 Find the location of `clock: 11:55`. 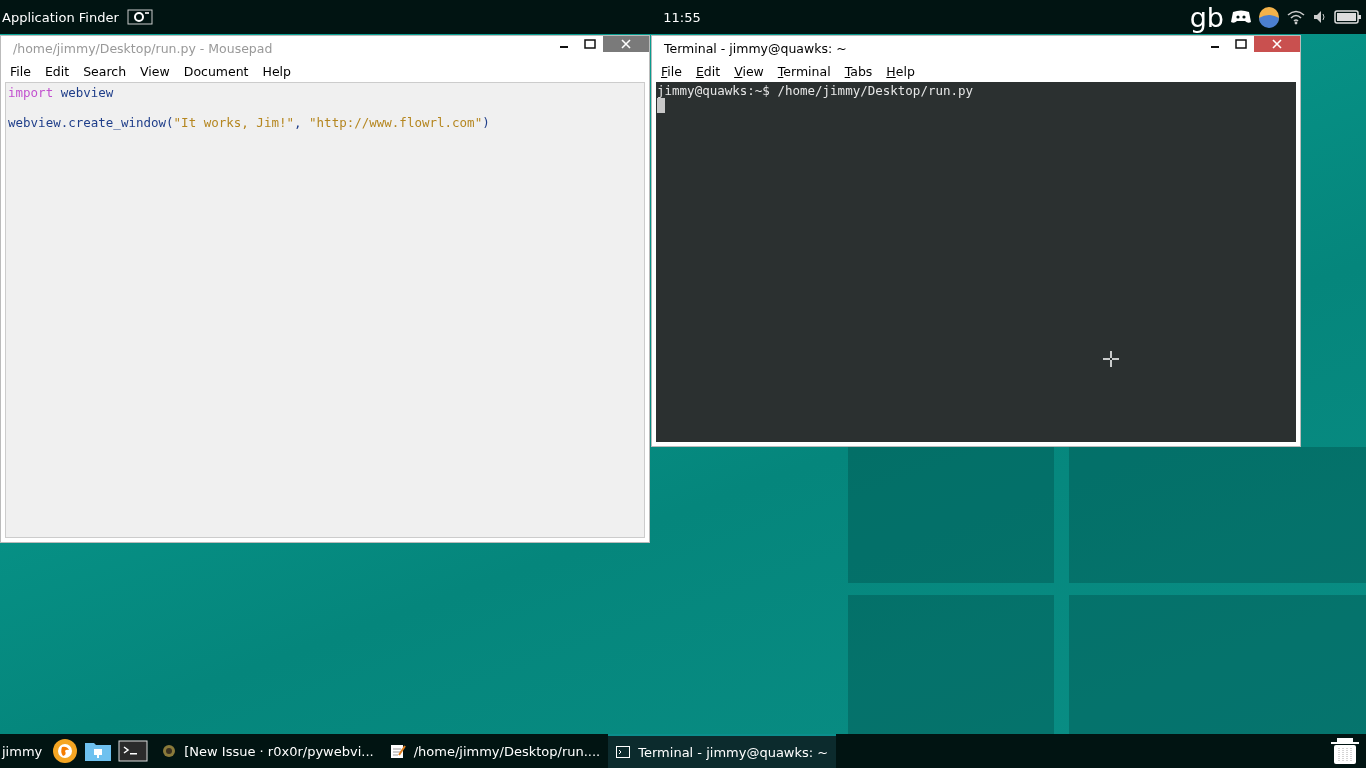

clock: 11:55 is located at coordinates (682, 17).